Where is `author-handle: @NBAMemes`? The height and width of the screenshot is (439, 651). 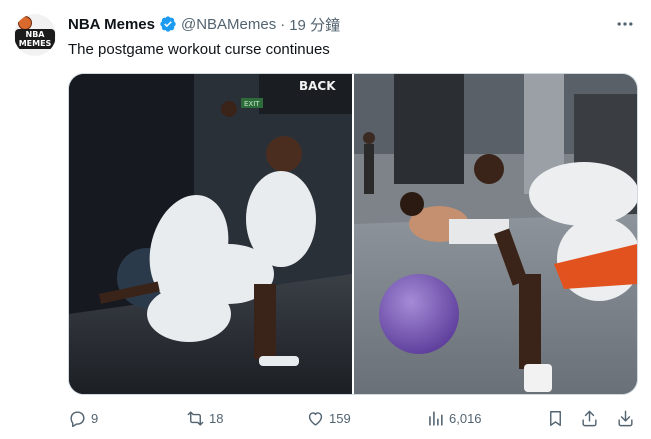
author-handle: @NBAMemes is located at coordinates (228, 24).